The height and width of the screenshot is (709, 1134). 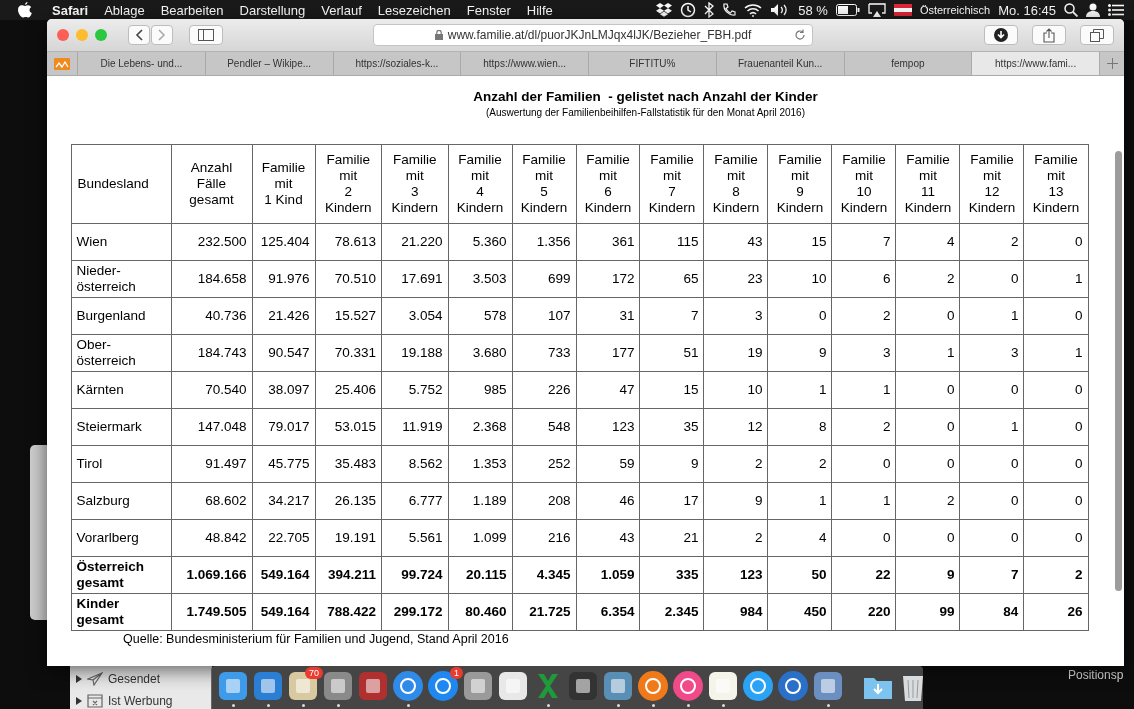 I want to click on share-button, so click(x=1049, y=35).